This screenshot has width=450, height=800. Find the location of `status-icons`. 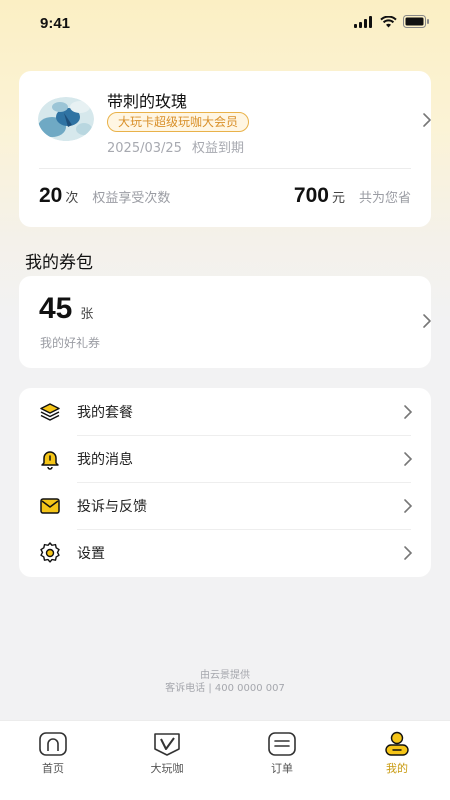

status-icons is located at coordinates (392, 21).